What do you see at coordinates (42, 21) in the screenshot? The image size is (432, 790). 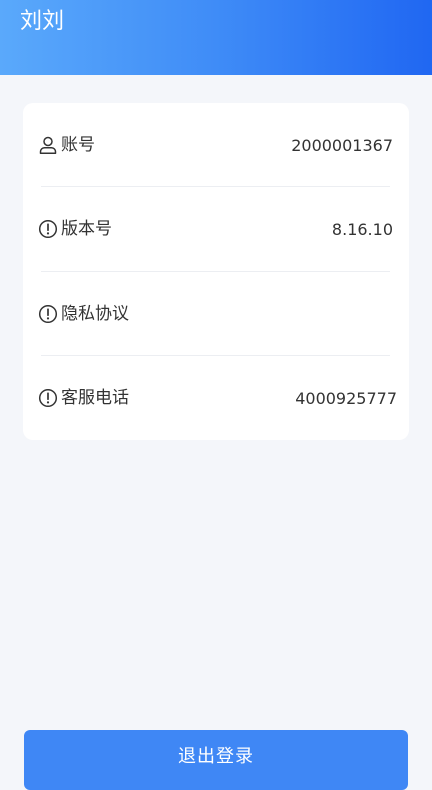 I see `page-title: 刘刘` at bounding box center [42, 21].